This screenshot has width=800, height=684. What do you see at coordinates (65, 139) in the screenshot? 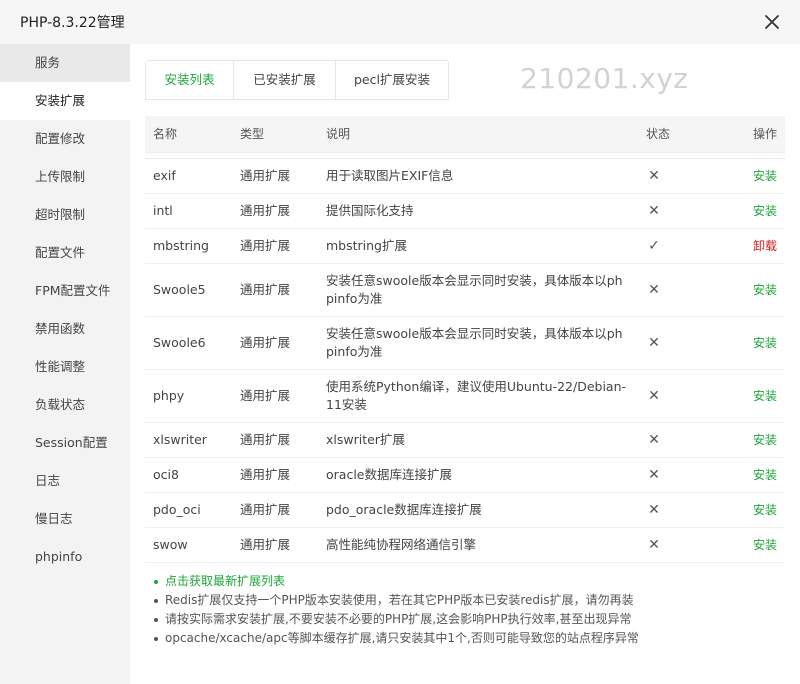
I see `sidebar-item: 配置修改` at bounding box center [65, 139].